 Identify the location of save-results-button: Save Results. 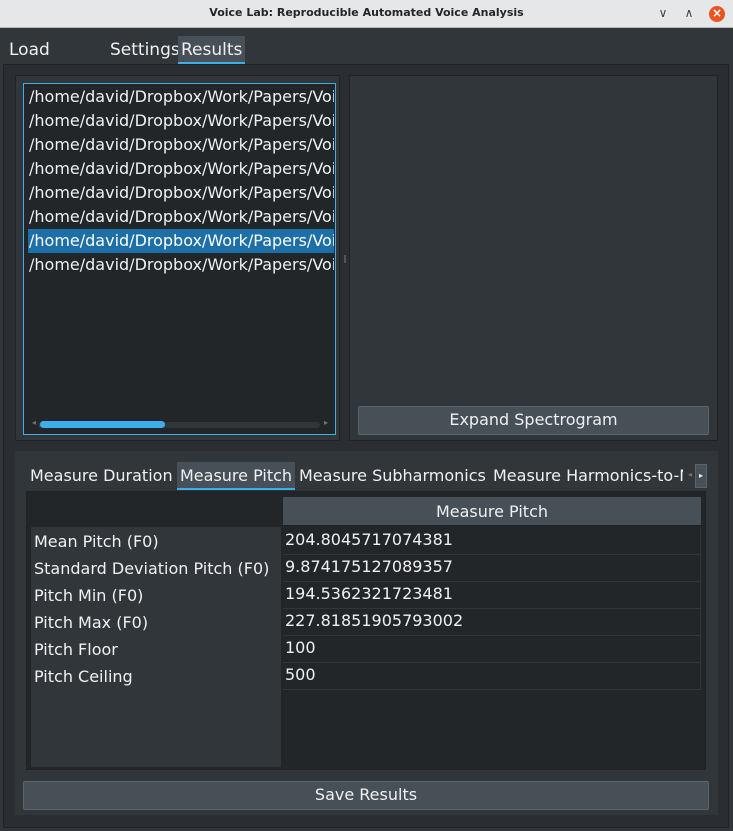
(366, 795).